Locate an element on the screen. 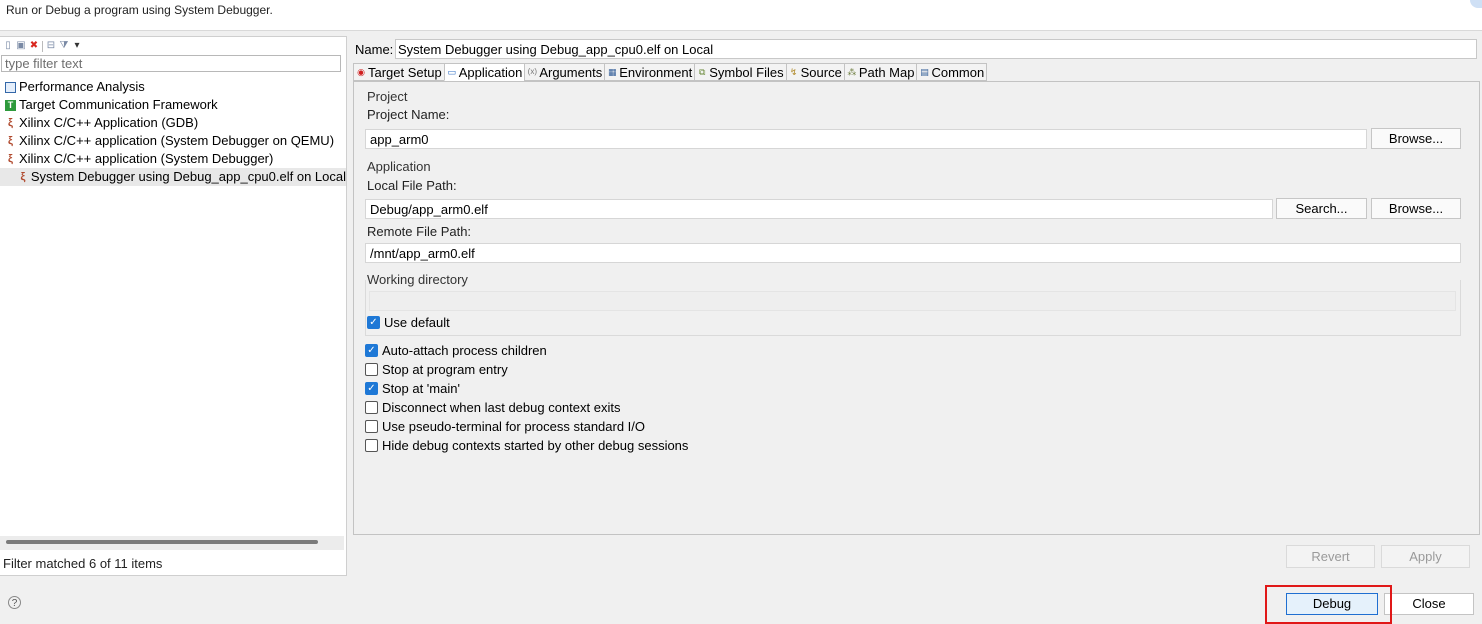  common-icon: ▤ is located at coordinates (924, 72).